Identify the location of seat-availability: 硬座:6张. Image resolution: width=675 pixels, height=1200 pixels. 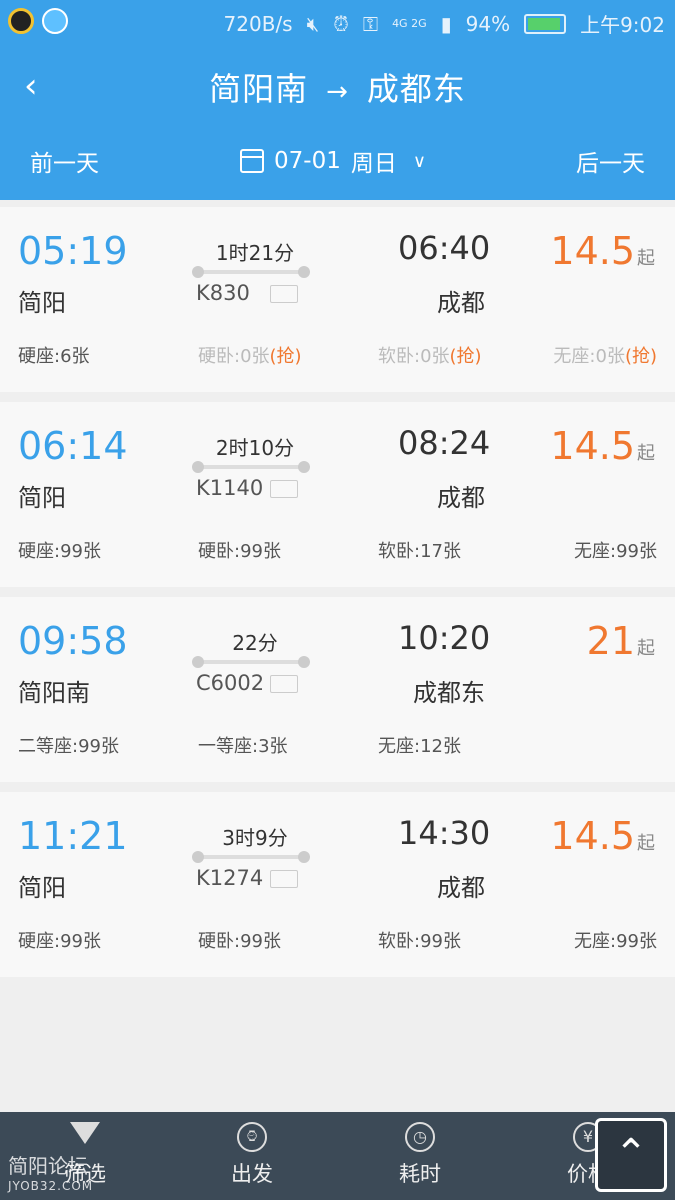
(54, 356).